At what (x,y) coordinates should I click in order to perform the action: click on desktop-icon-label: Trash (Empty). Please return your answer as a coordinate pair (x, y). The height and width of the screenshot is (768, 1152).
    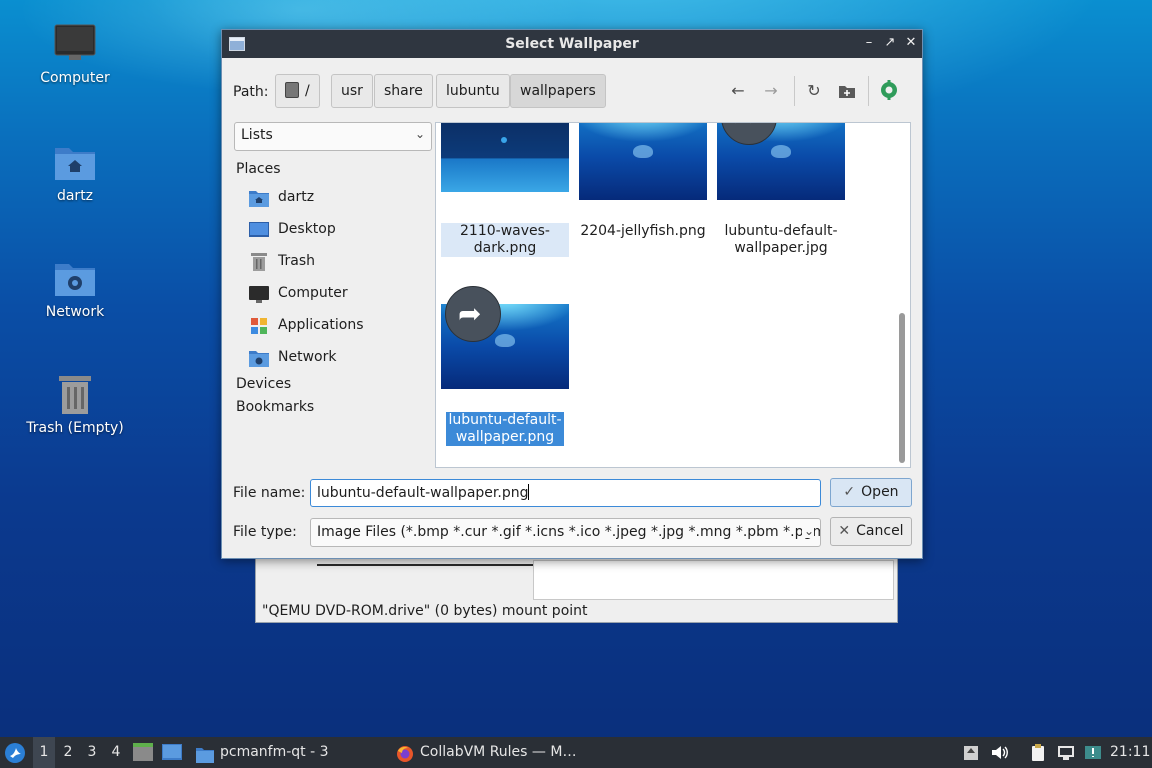
    Looking at the image, I should click on (75, 428).